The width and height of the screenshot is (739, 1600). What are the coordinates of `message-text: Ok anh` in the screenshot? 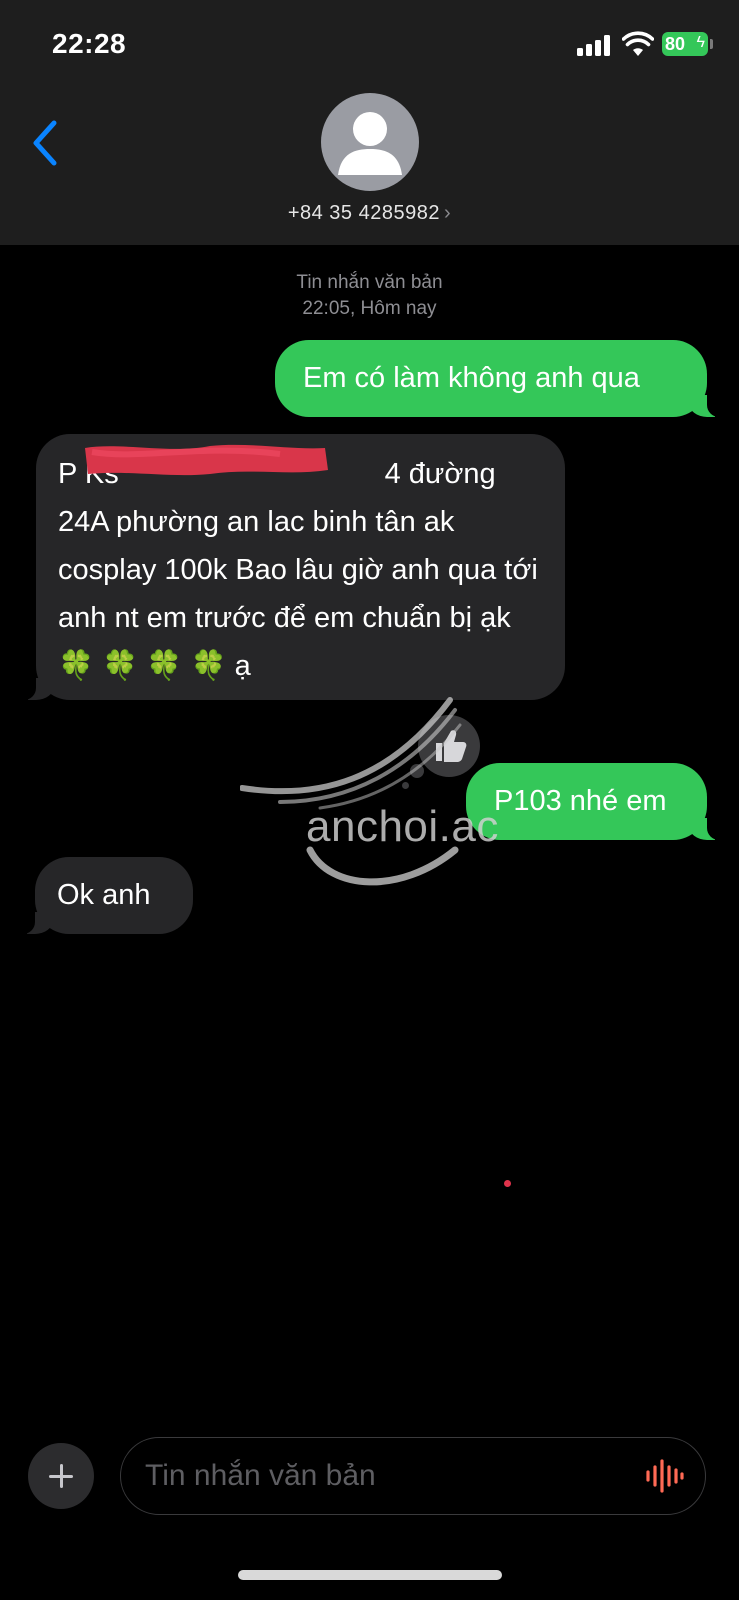 It's located at (104, 895).